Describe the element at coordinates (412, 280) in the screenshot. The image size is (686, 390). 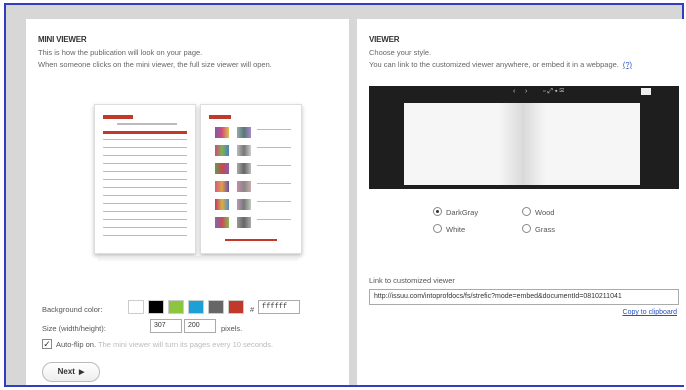
I see `link-label: Link to customized viewer` at that location.